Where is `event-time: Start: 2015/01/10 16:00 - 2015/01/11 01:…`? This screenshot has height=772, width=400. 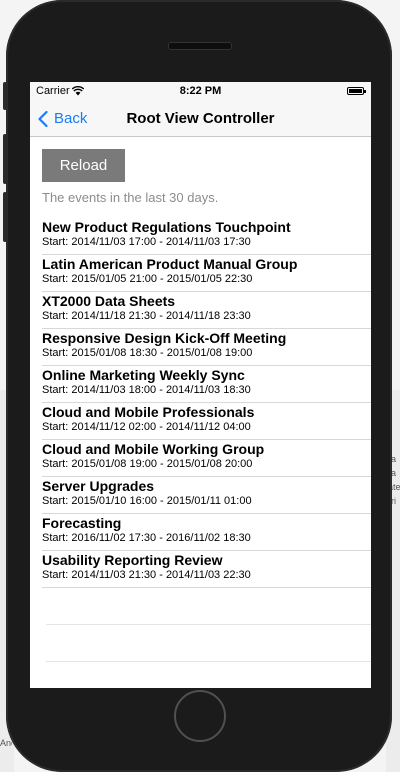
event-time: Start: 2015/01/10 16:00 - 2015/01/11 01:… is located at coordinates (147, 501).